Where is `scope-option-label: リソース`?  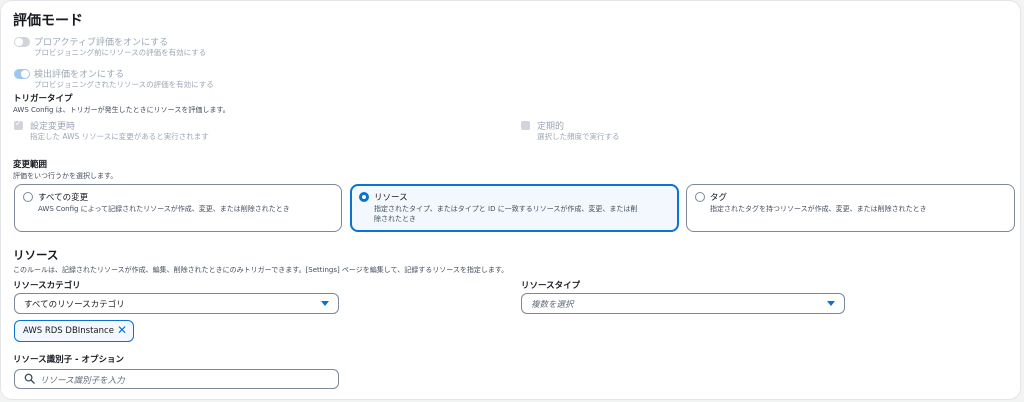 scope-option-label: リソース is located at coordinates (391, 198).